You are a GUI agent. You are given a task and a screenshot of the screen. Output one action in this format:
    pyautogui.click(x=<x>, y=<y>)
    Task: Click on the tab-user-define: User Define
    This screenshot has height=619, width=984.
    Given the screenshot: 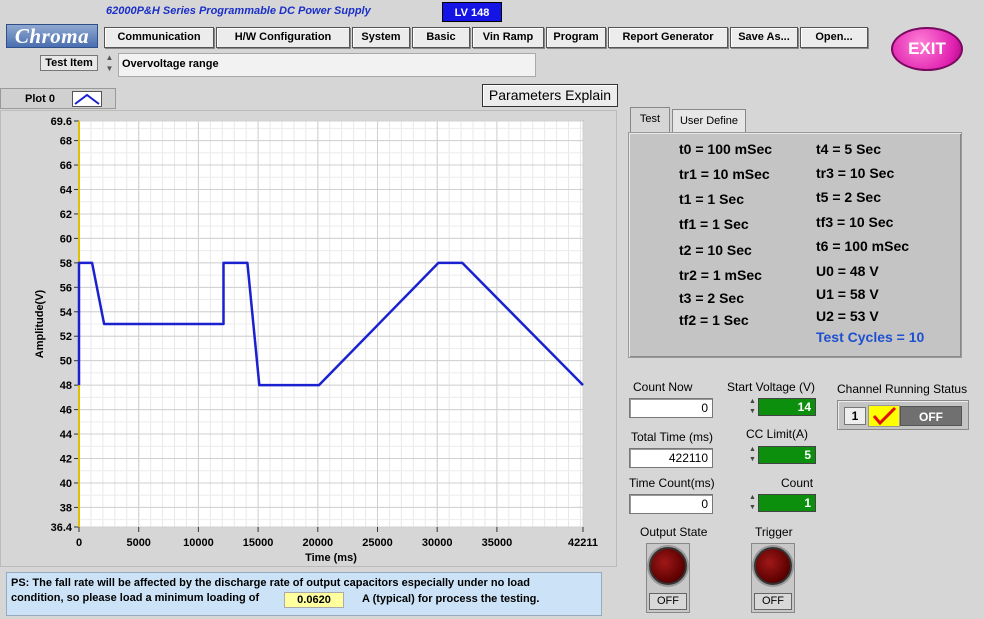 What is the action you would take?
    pyautogui.click(x=709, y=121)
    